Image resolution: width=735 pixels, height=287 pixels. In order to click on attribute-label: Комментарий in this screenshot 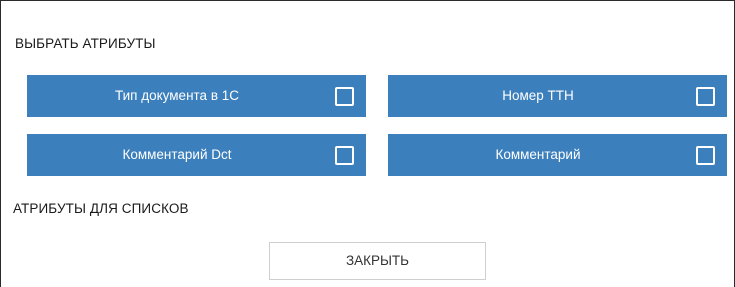, I will do `click(538, 154)`.